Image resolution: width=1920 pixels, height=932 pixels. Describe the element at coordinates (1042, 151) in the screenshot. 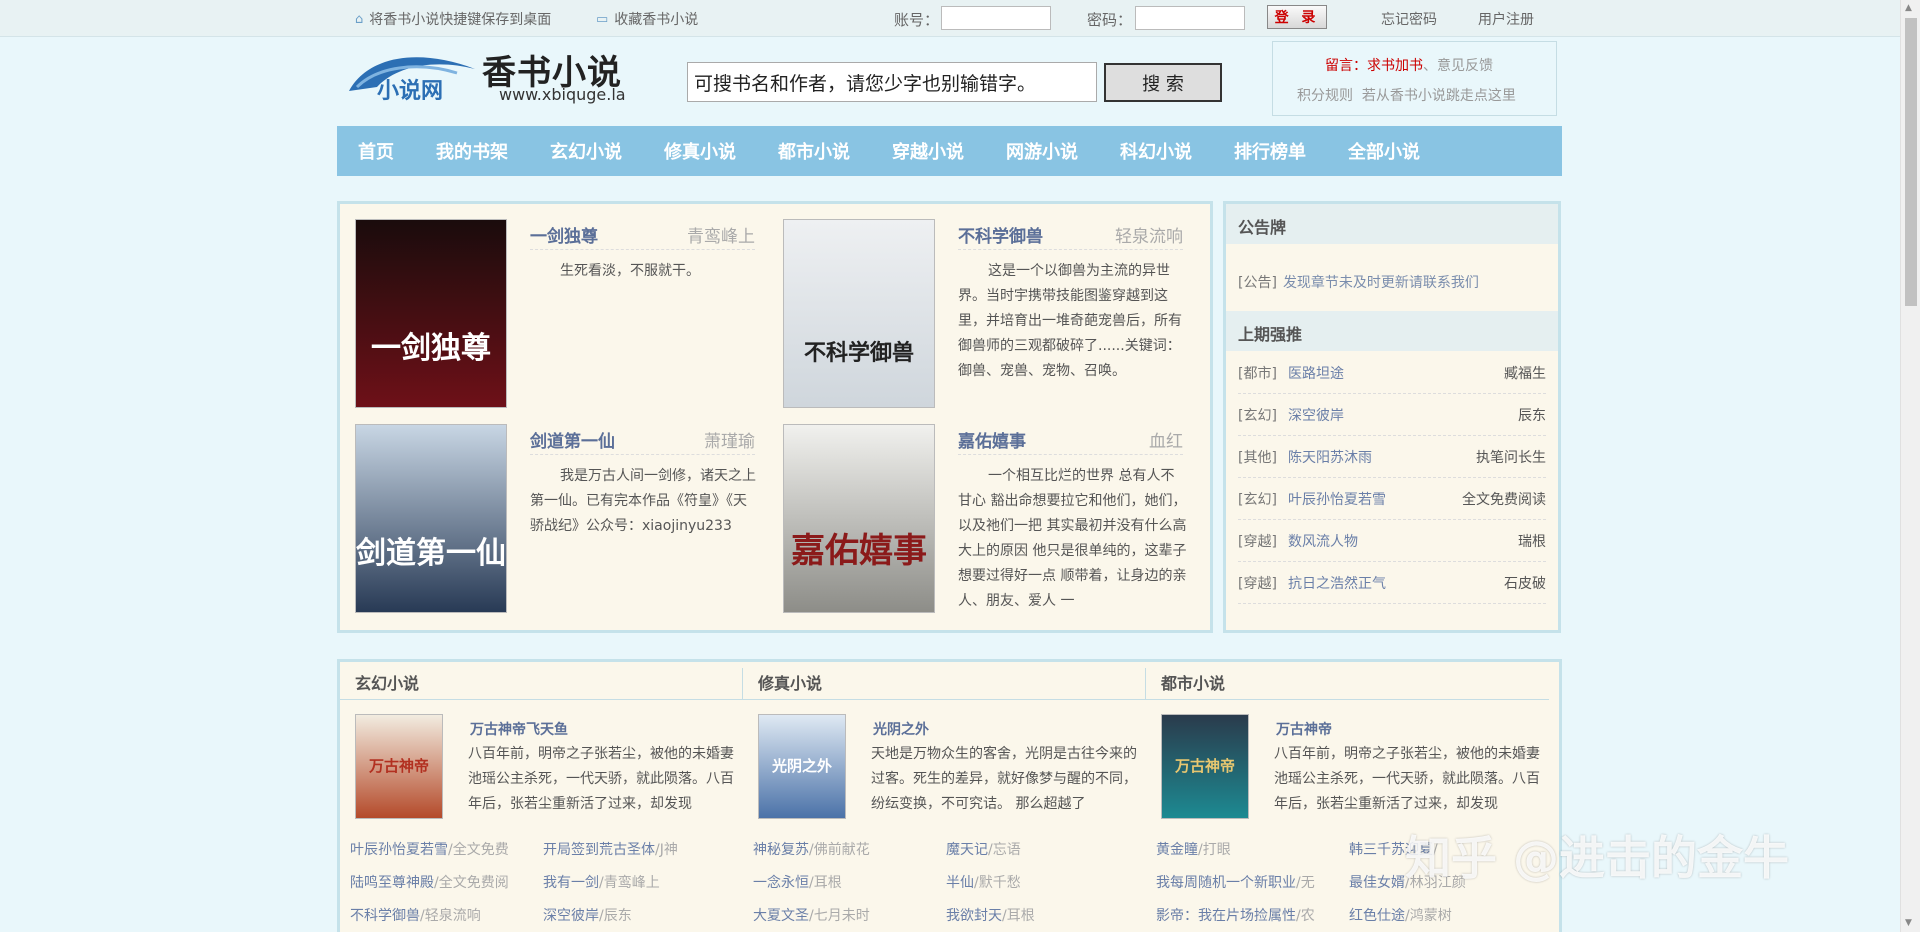

I see `nav-wangyou: 网游小说` at that location.